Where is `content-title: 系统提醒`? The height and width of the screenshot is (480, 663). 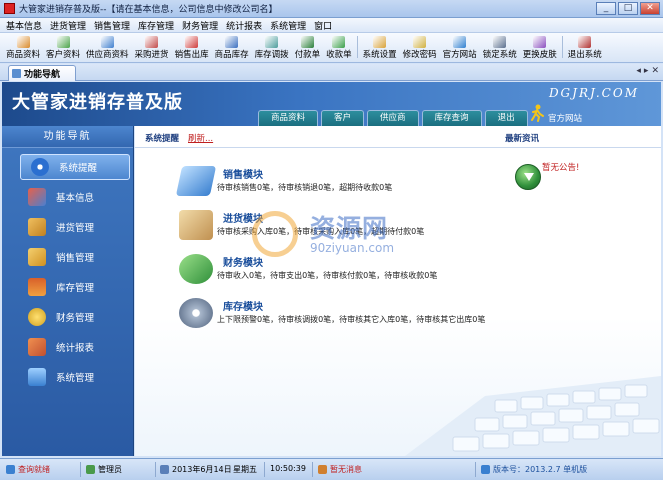 content-title: 系统提醒 is located at coordinates (162, 139).